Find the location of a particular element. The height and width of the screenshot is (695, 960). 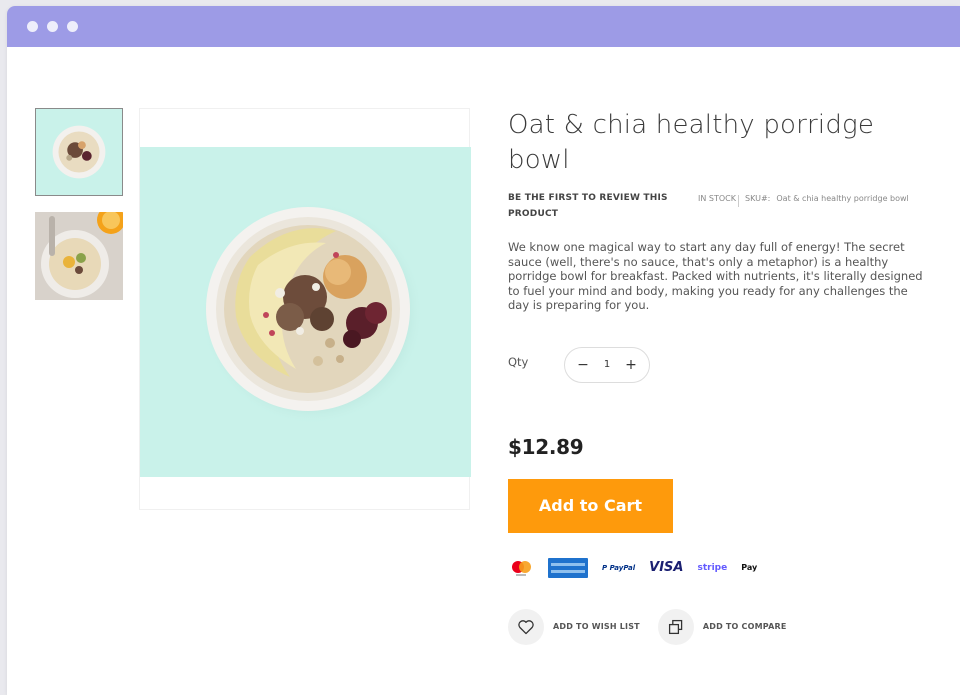

sku-value: Oat & chia healthy porridge bowl is located at coordinates (842, 198).